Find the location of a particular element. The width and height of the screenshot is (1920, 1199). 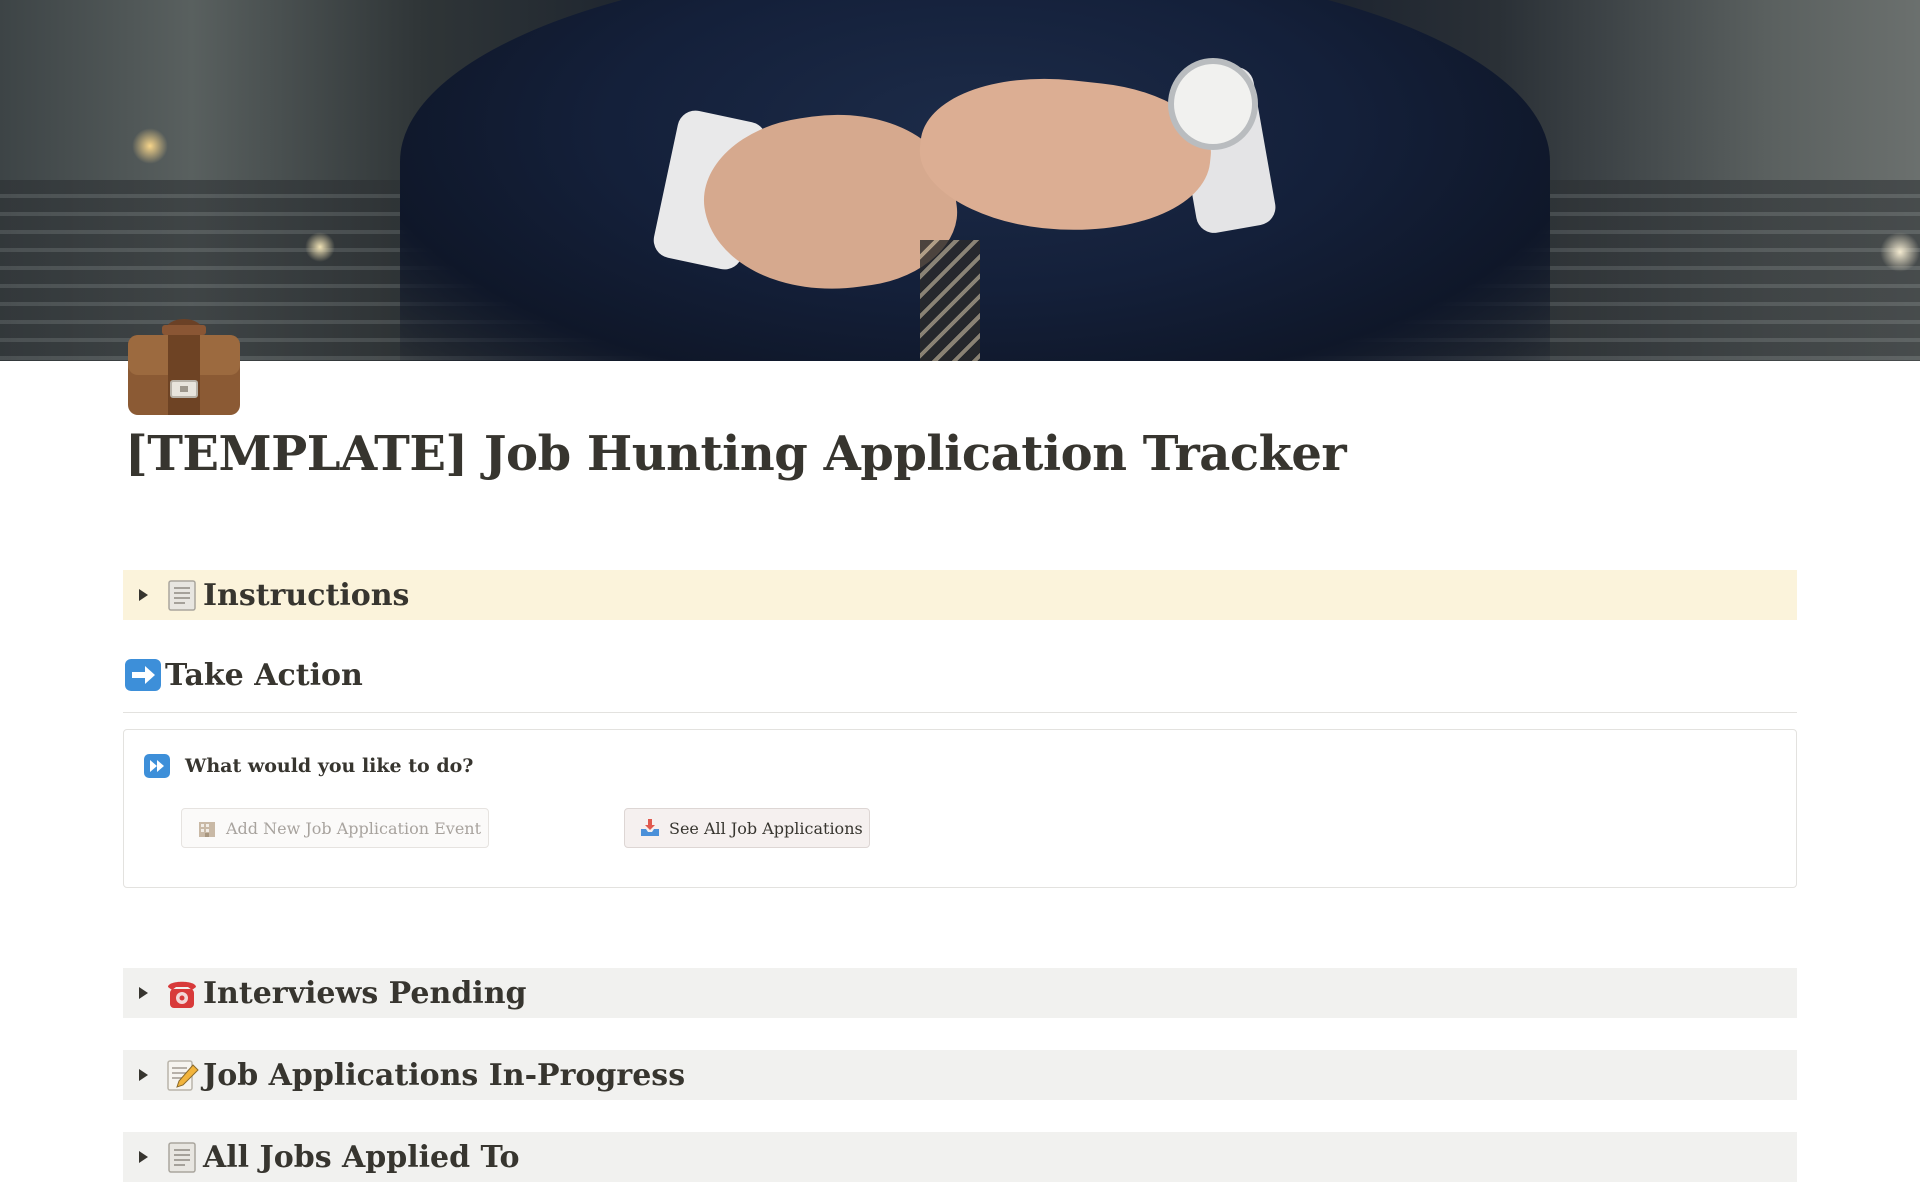

callout-question: What would you like to do? is located at coordinates (329, 766).